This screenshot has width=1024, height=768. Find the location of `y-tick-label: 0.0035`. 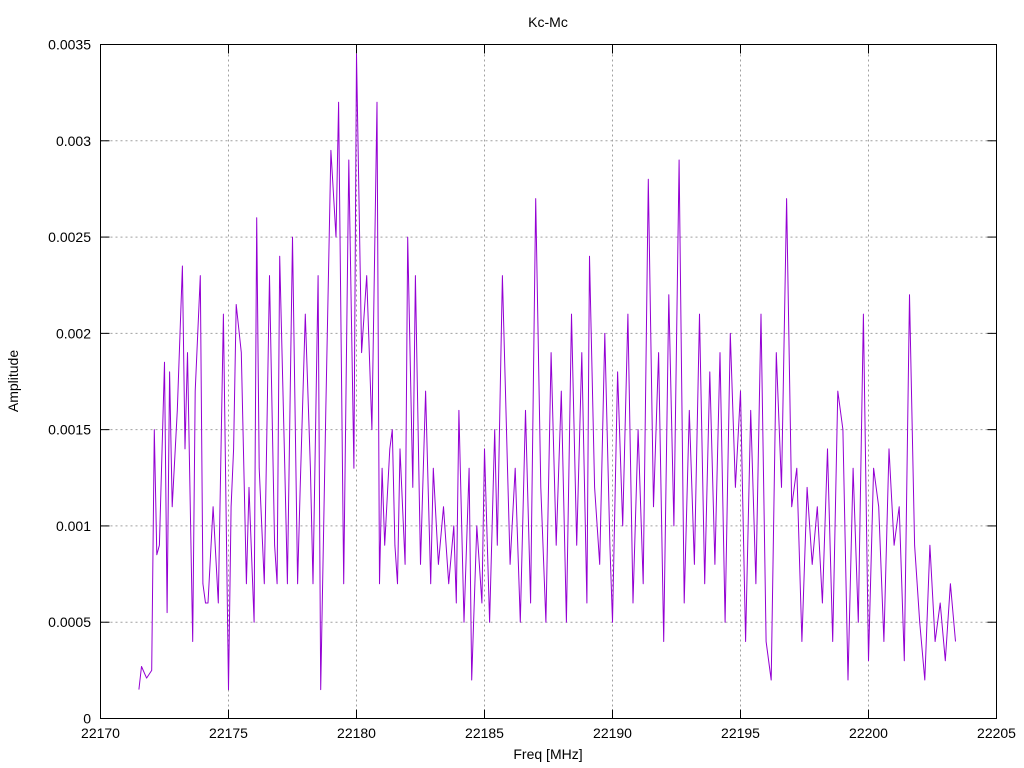

y-tick-label: 0.0035 is located at coordinates (69, 45).